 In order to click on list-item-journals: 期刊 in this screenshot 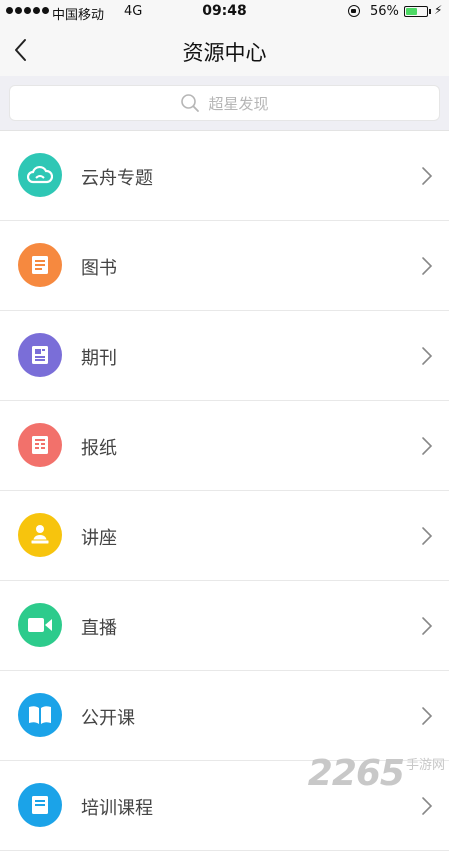, I will do `click(224, 356)`.